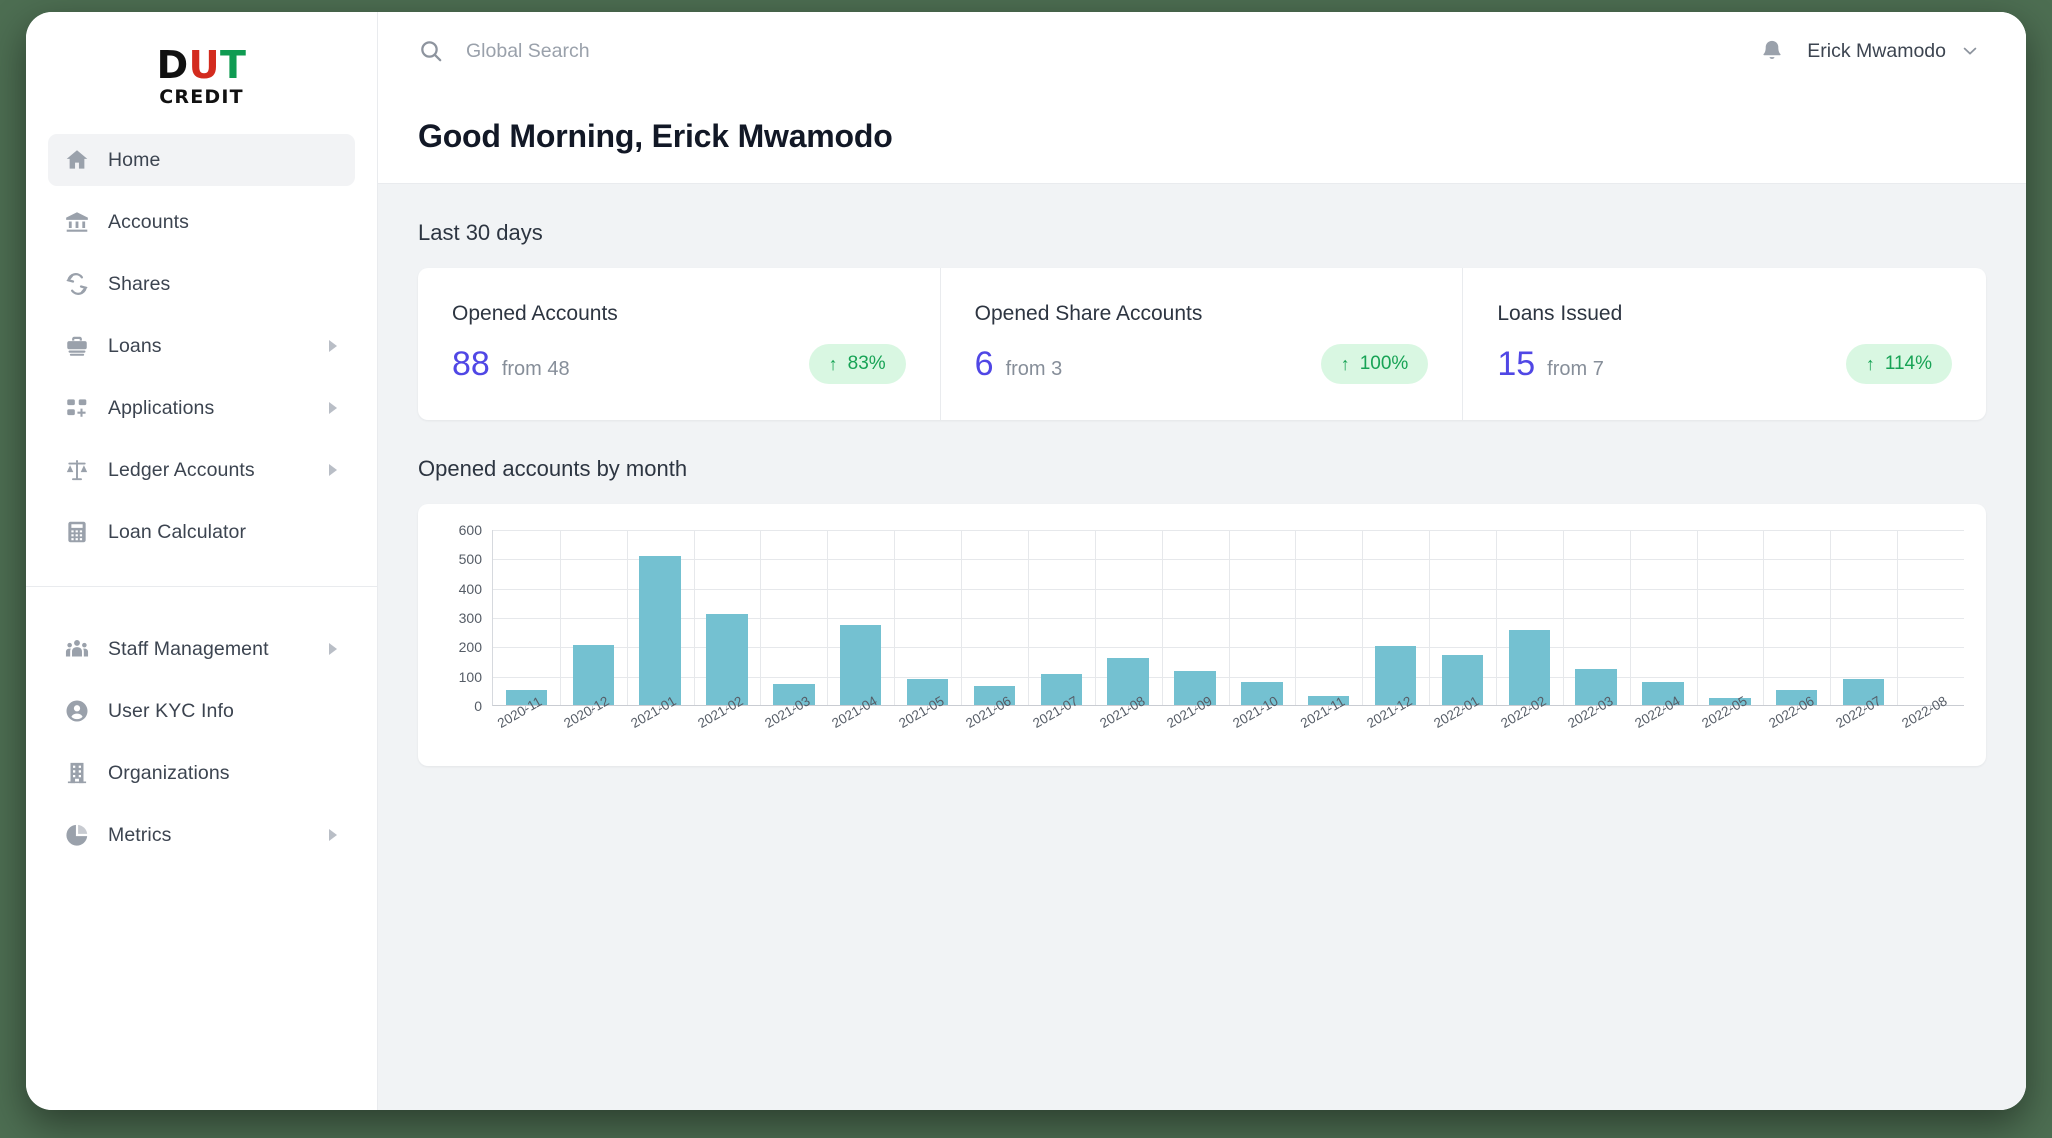  I want to click on logo-letter-u: U, so click(204, 65).